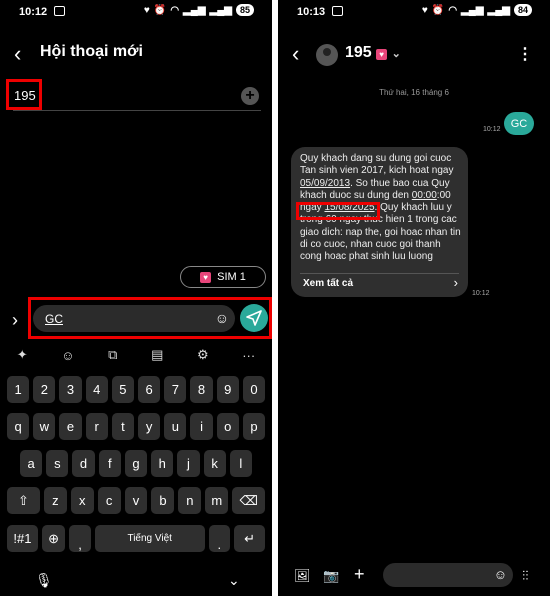 The image size is (550, 596). Describe the element at coordinates (203, 355) in the screenshot. I see `settings-gear-icon: ⚙` at that location.